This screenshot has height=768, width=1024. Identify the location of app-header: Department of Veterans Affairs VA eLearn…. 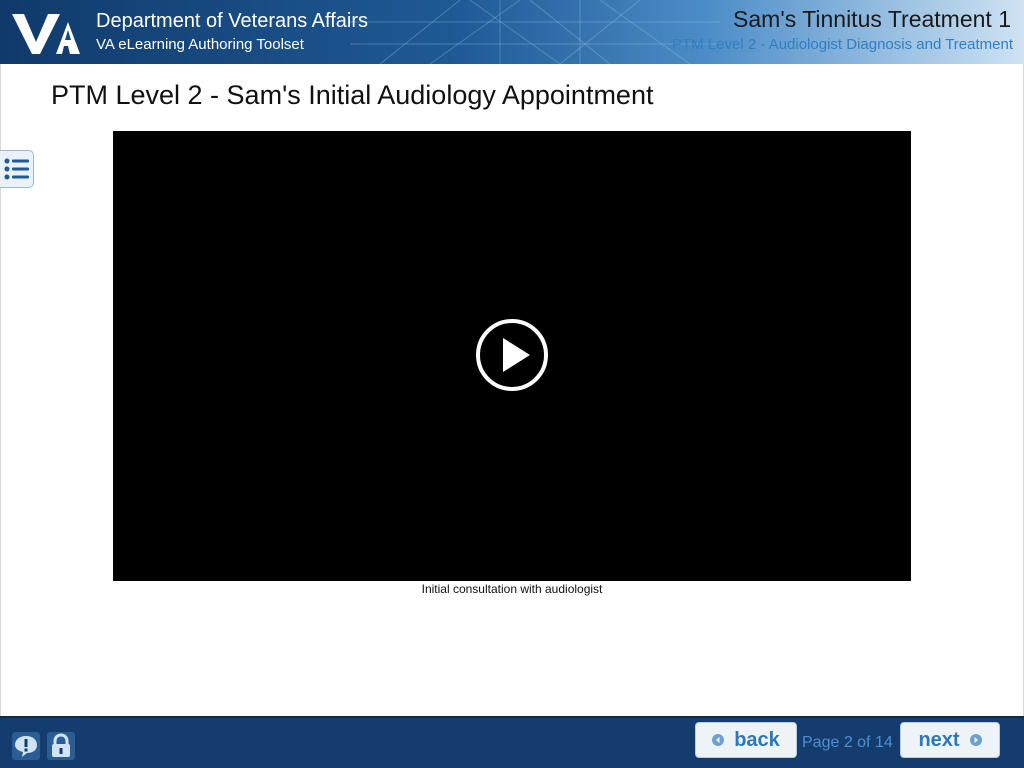
(512, 32).